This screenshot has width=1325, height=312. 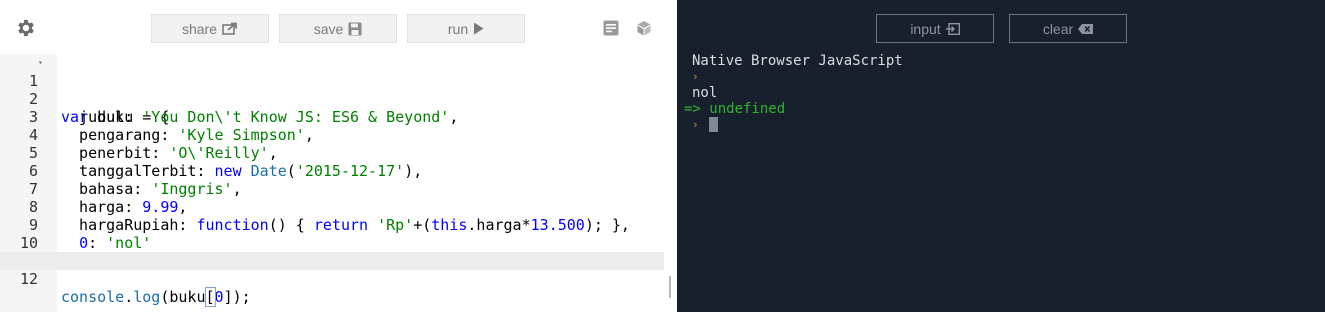 I want to click on share-button: share, so click(x=210, y=28).